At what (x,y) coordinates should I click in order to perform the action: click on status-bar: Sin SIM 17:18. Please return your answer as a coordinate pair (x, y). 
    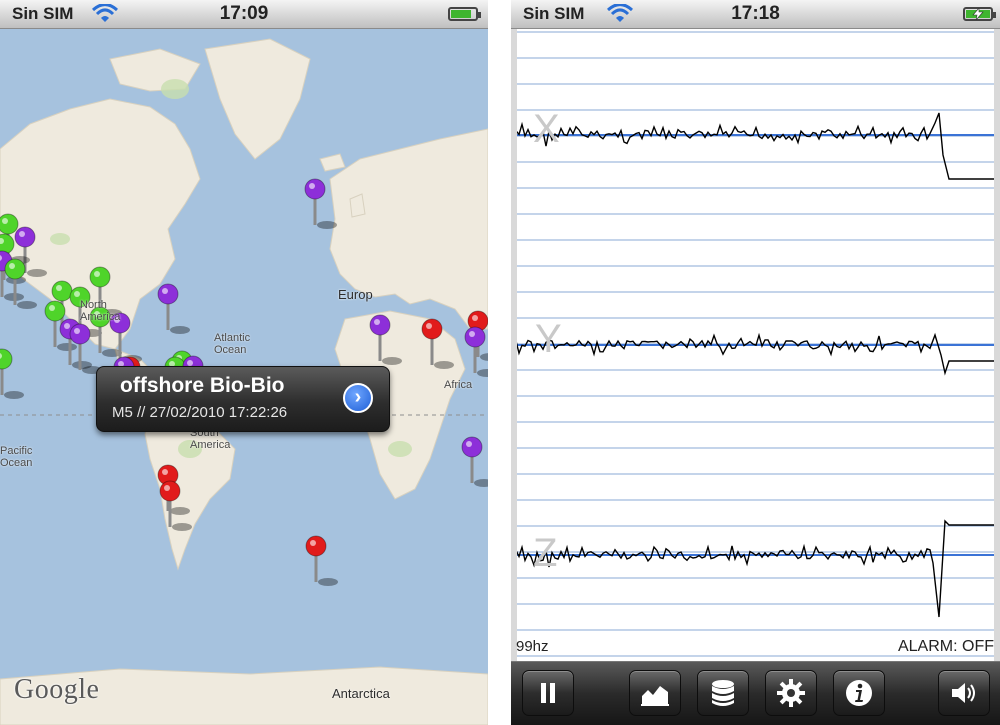
    Looking at the image, I should click on (755, 14).